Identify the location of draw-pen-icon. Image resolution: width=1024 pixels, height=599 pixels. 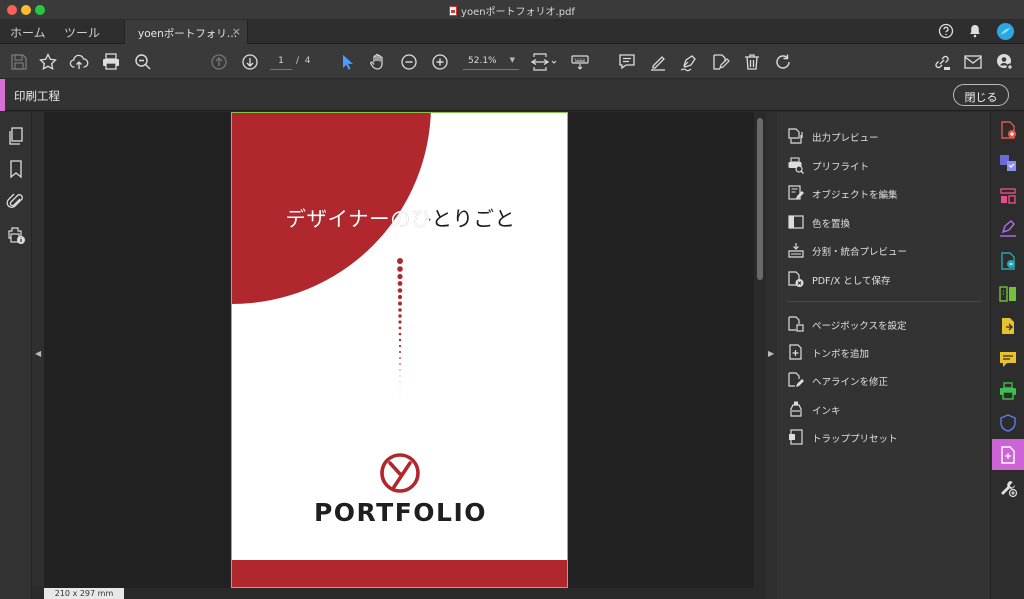
(689, 62).